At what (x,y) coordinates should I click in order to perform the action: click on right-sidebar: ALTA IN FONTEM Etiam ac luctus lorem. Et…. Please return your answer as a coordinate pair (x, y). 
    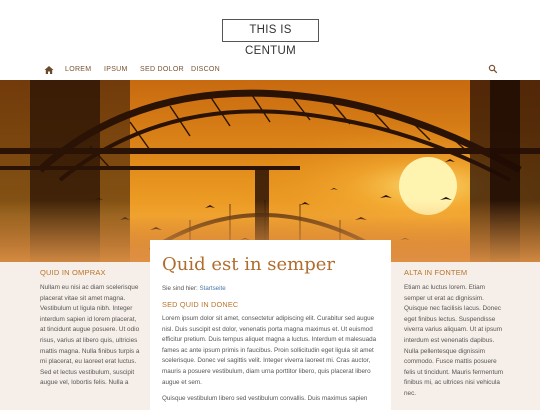
    Looking at the image, I should click on (454, 334).